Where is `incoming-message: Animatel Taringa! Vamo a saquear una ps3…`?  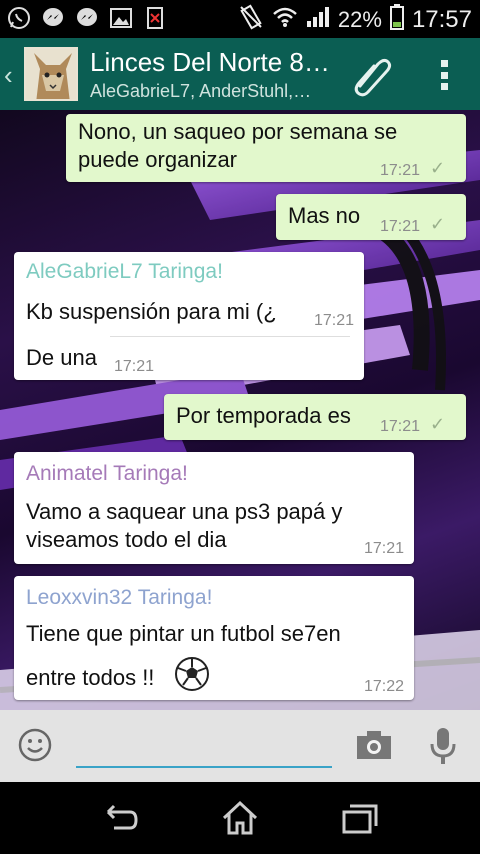
incoming-message: Animatel Taringa! Vamo a saquear una ps3… is located at coordinates (214, 508).